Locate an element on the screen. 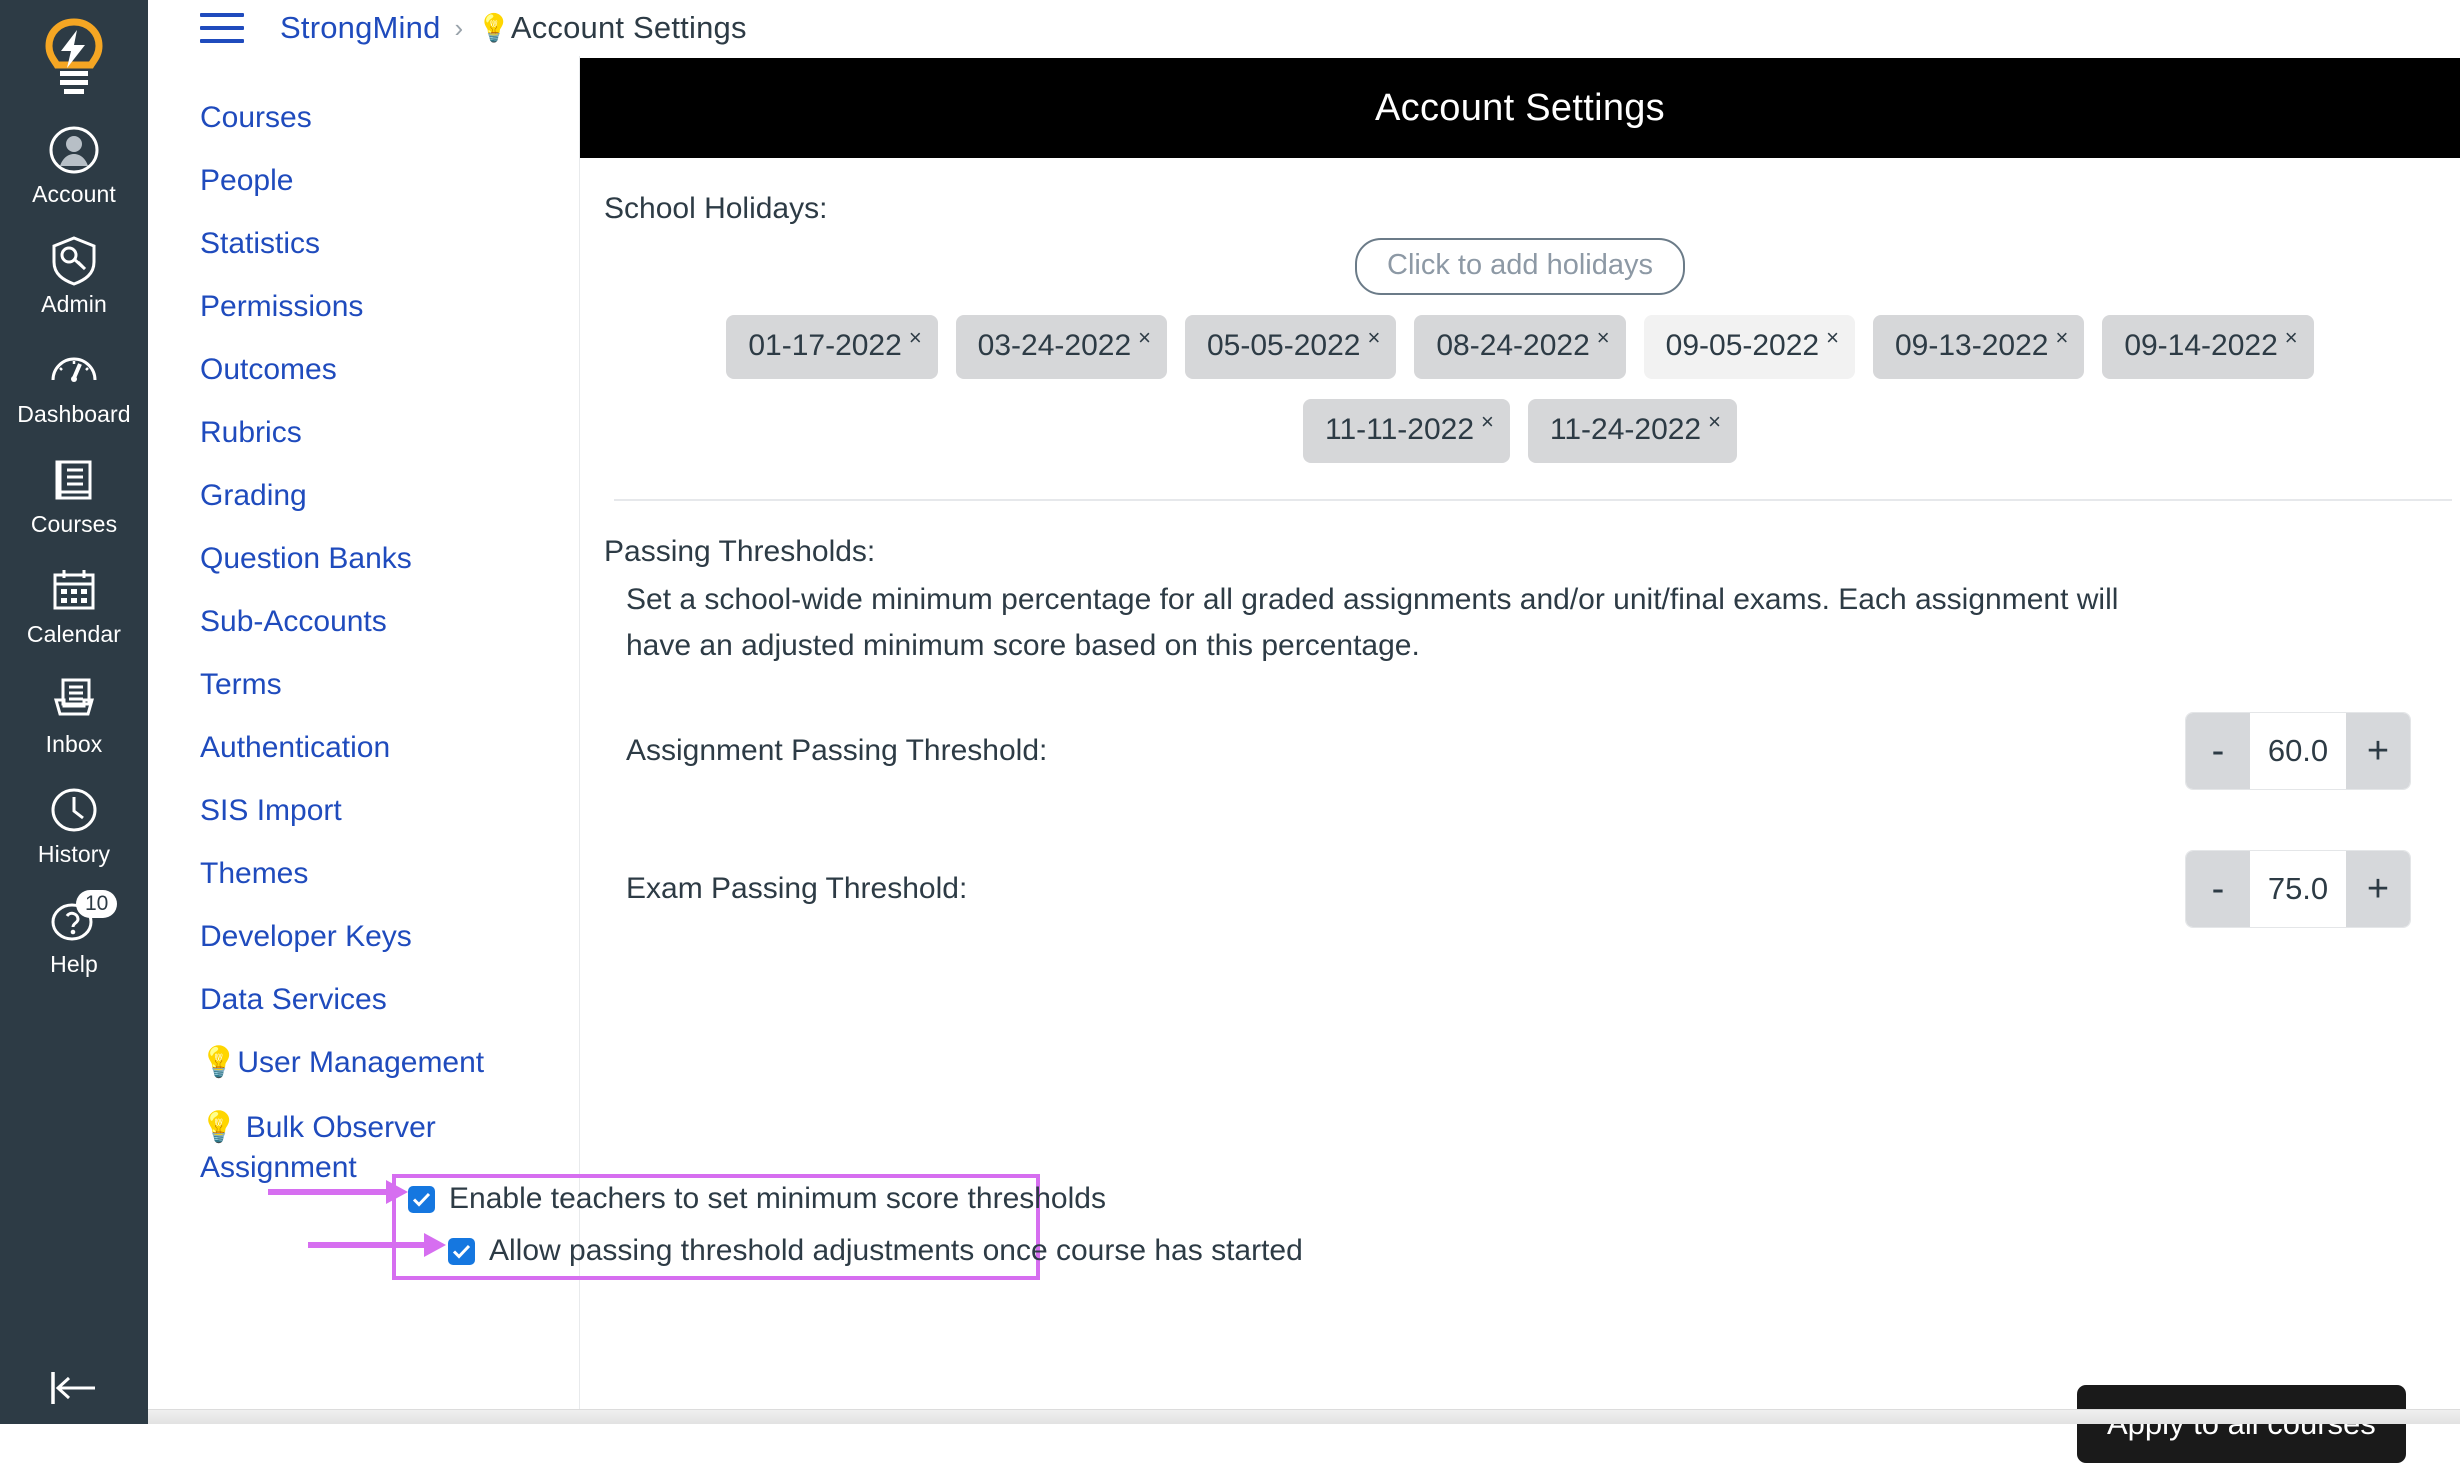  holiday-chip: 11-24-2022 × is located at coordinates (1632, 431).